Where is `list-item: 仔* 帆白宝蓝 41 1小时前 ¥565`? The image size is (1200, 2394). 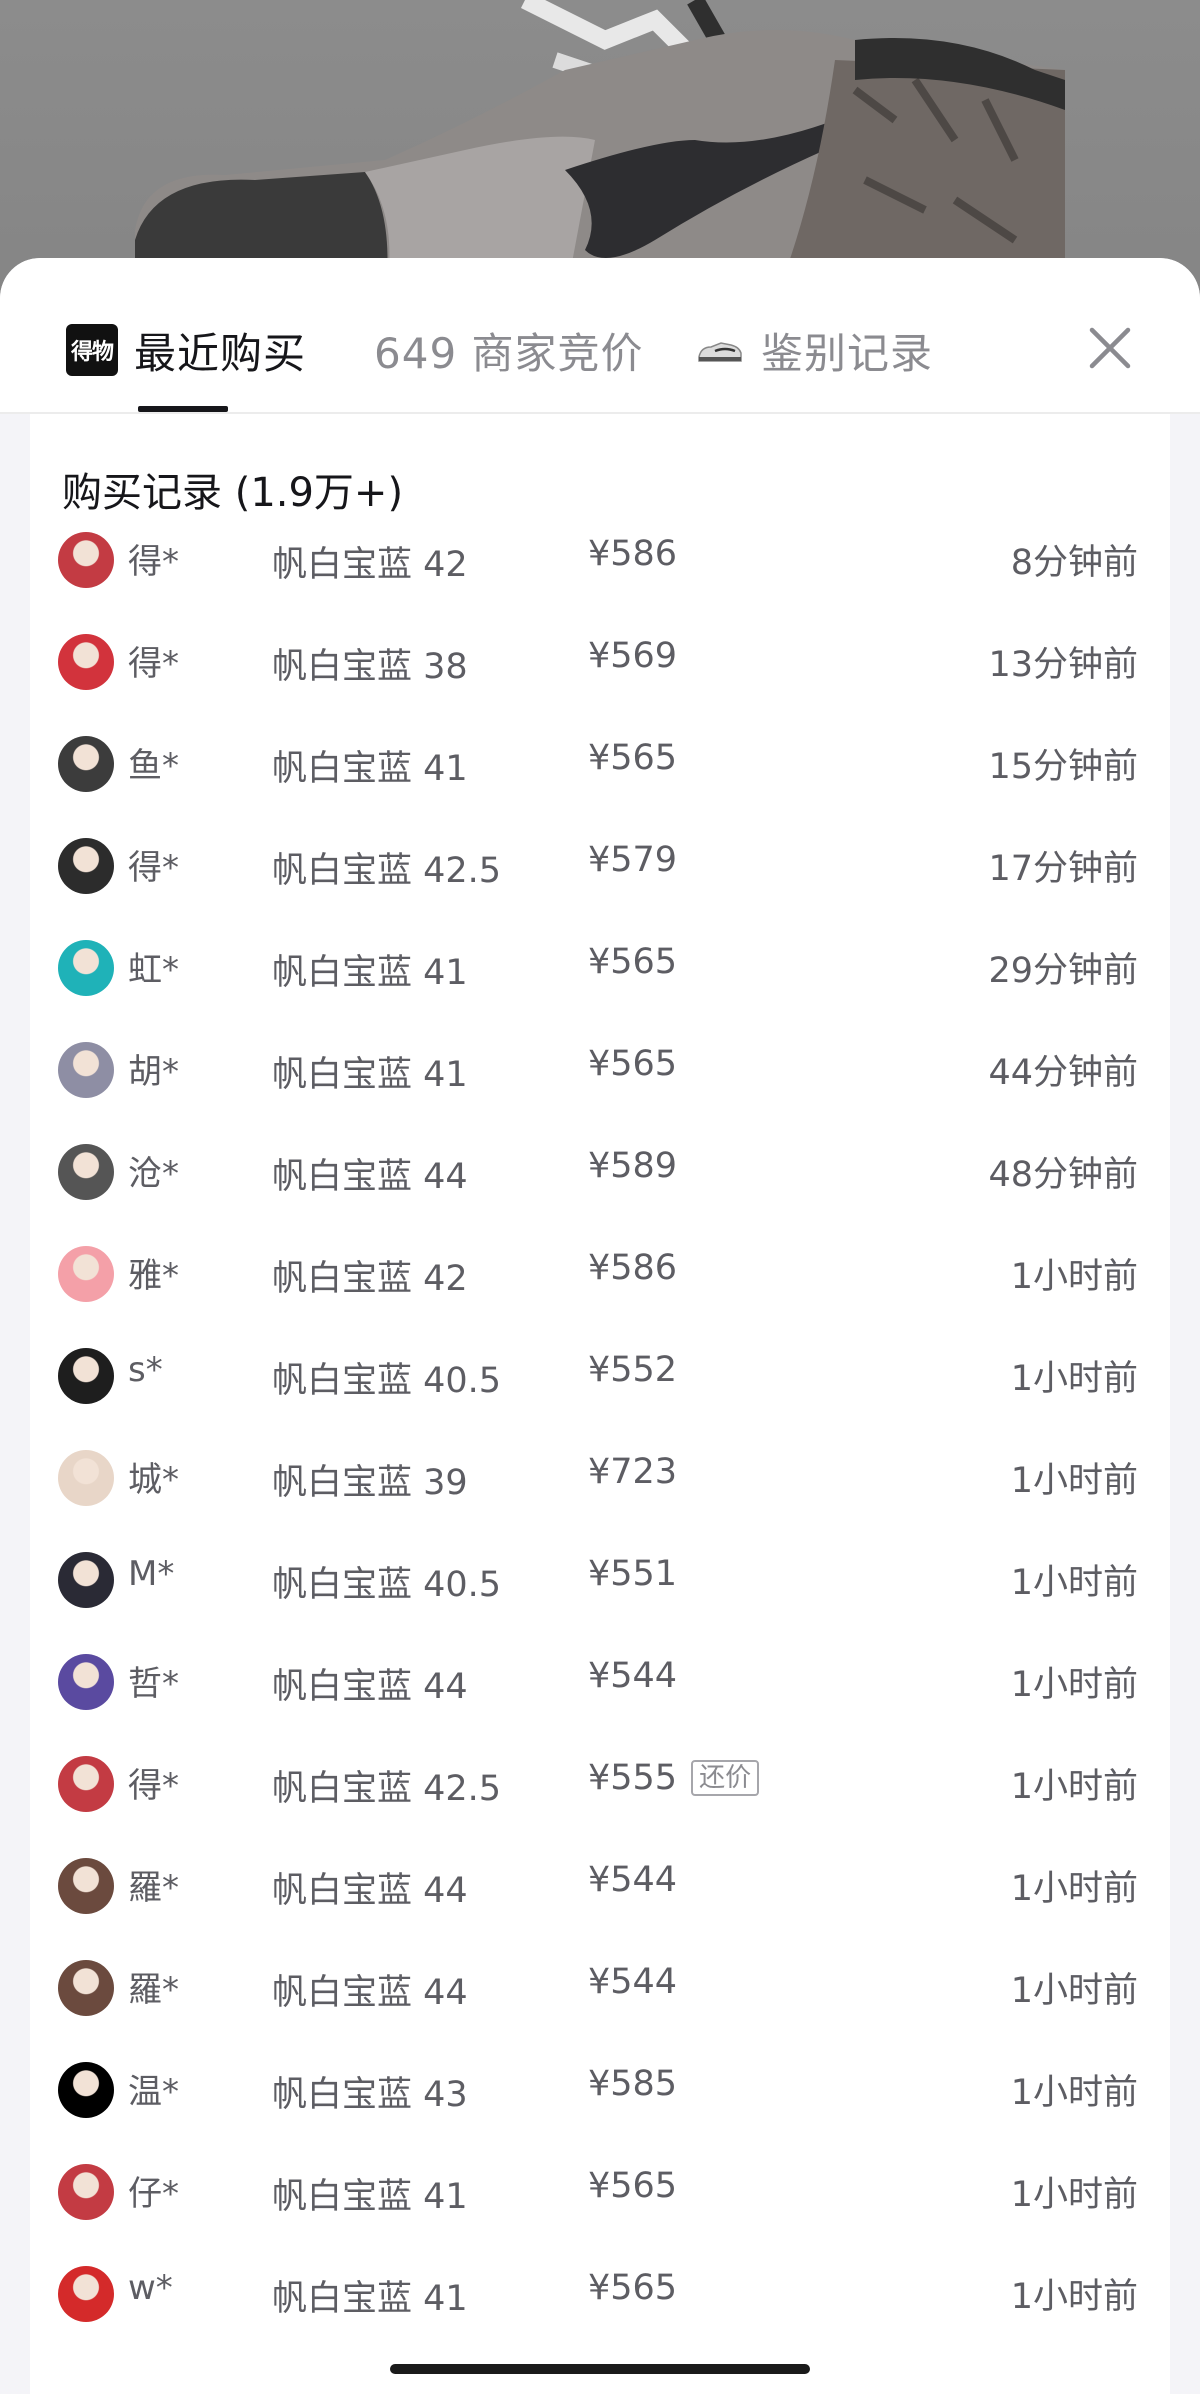
list-item: 仔* 帆白宝蓝 41 1小时前 ¥565 is located at coordinates (600, 2197).